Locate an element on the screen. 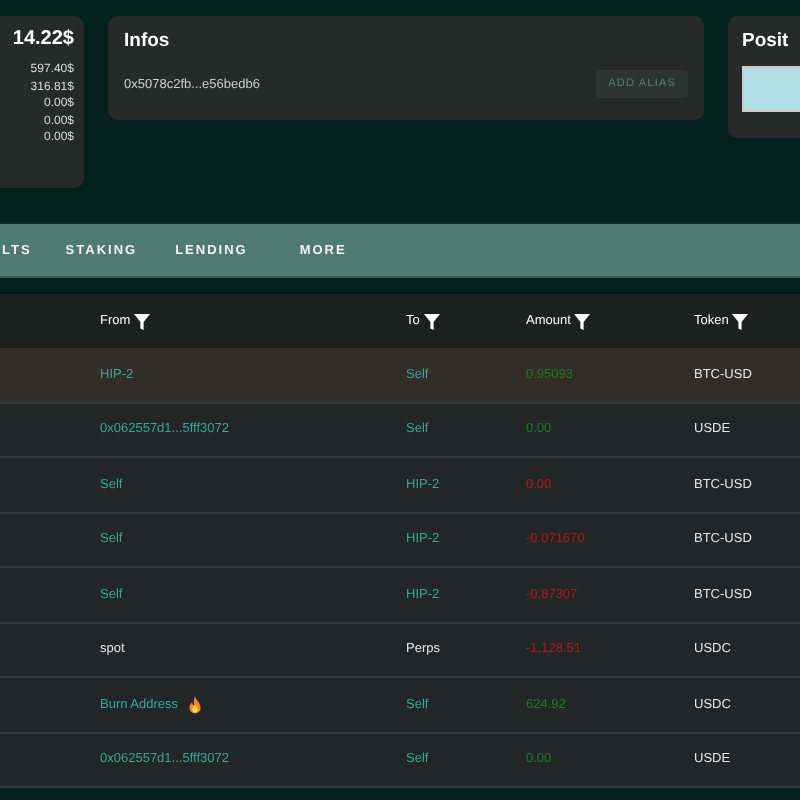  total-balance: 14.22$ is located at coordinates (43, 39).